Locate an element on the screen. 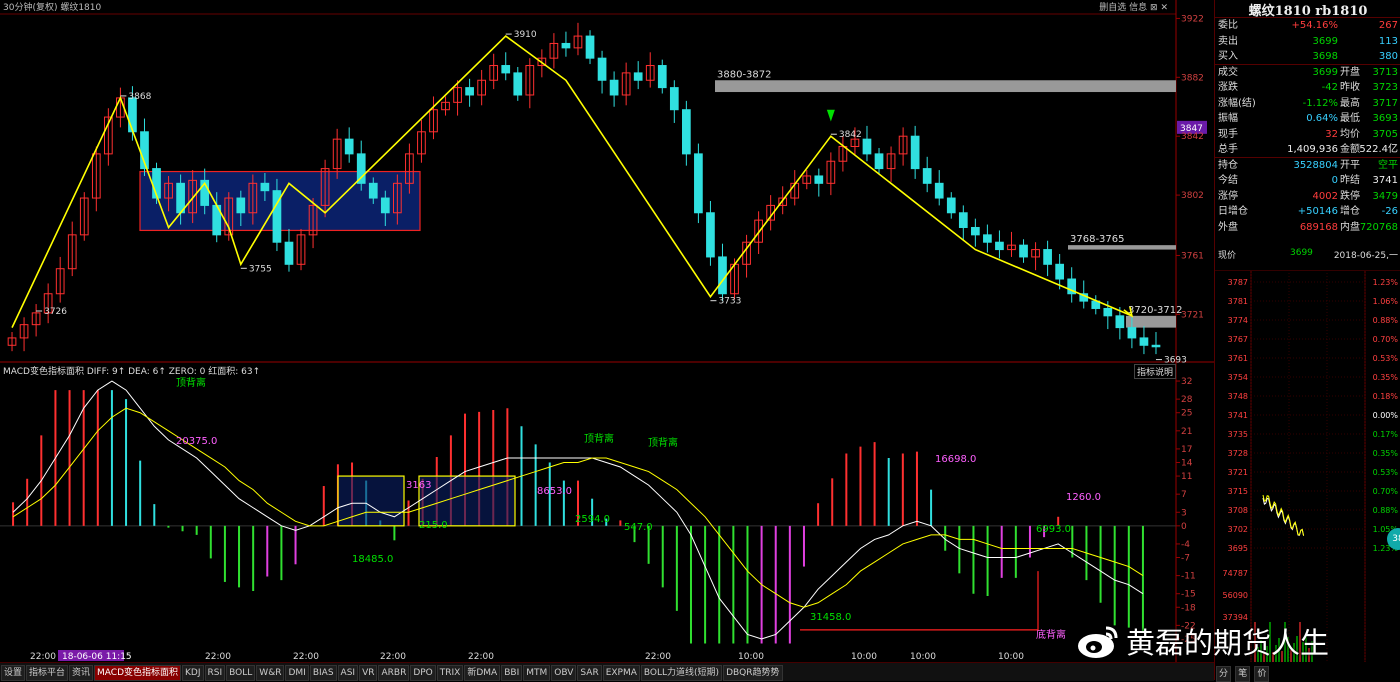 Image resolution: width=1400 pixels, height=682 pixels. macd-axis-label-5: 14 is located at coordinates (1187, 463).